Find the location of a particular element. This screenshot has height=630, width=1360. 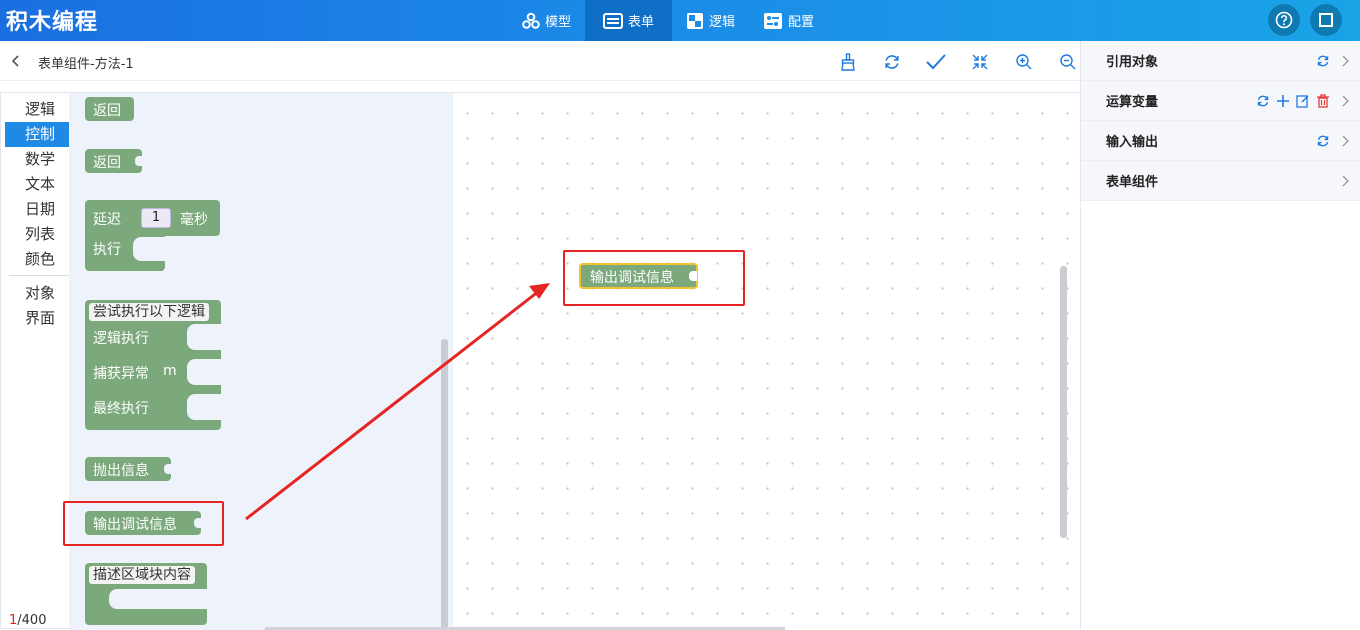

brush-icon is located at coordinates (848, 62).